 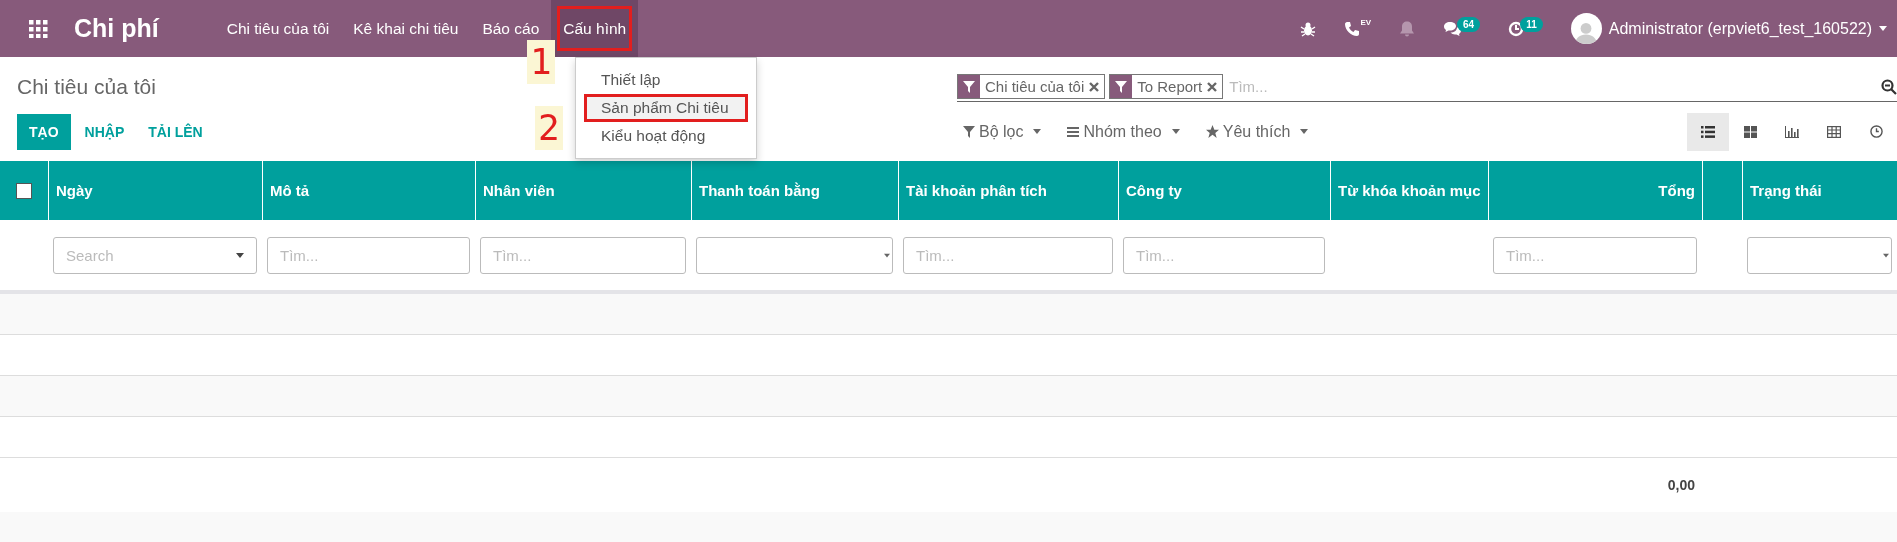 What do you see at coordinates (666, 80) in the screenshot?
I see `dropdown-item: Thiết lập` at bounding box center [666, 80].